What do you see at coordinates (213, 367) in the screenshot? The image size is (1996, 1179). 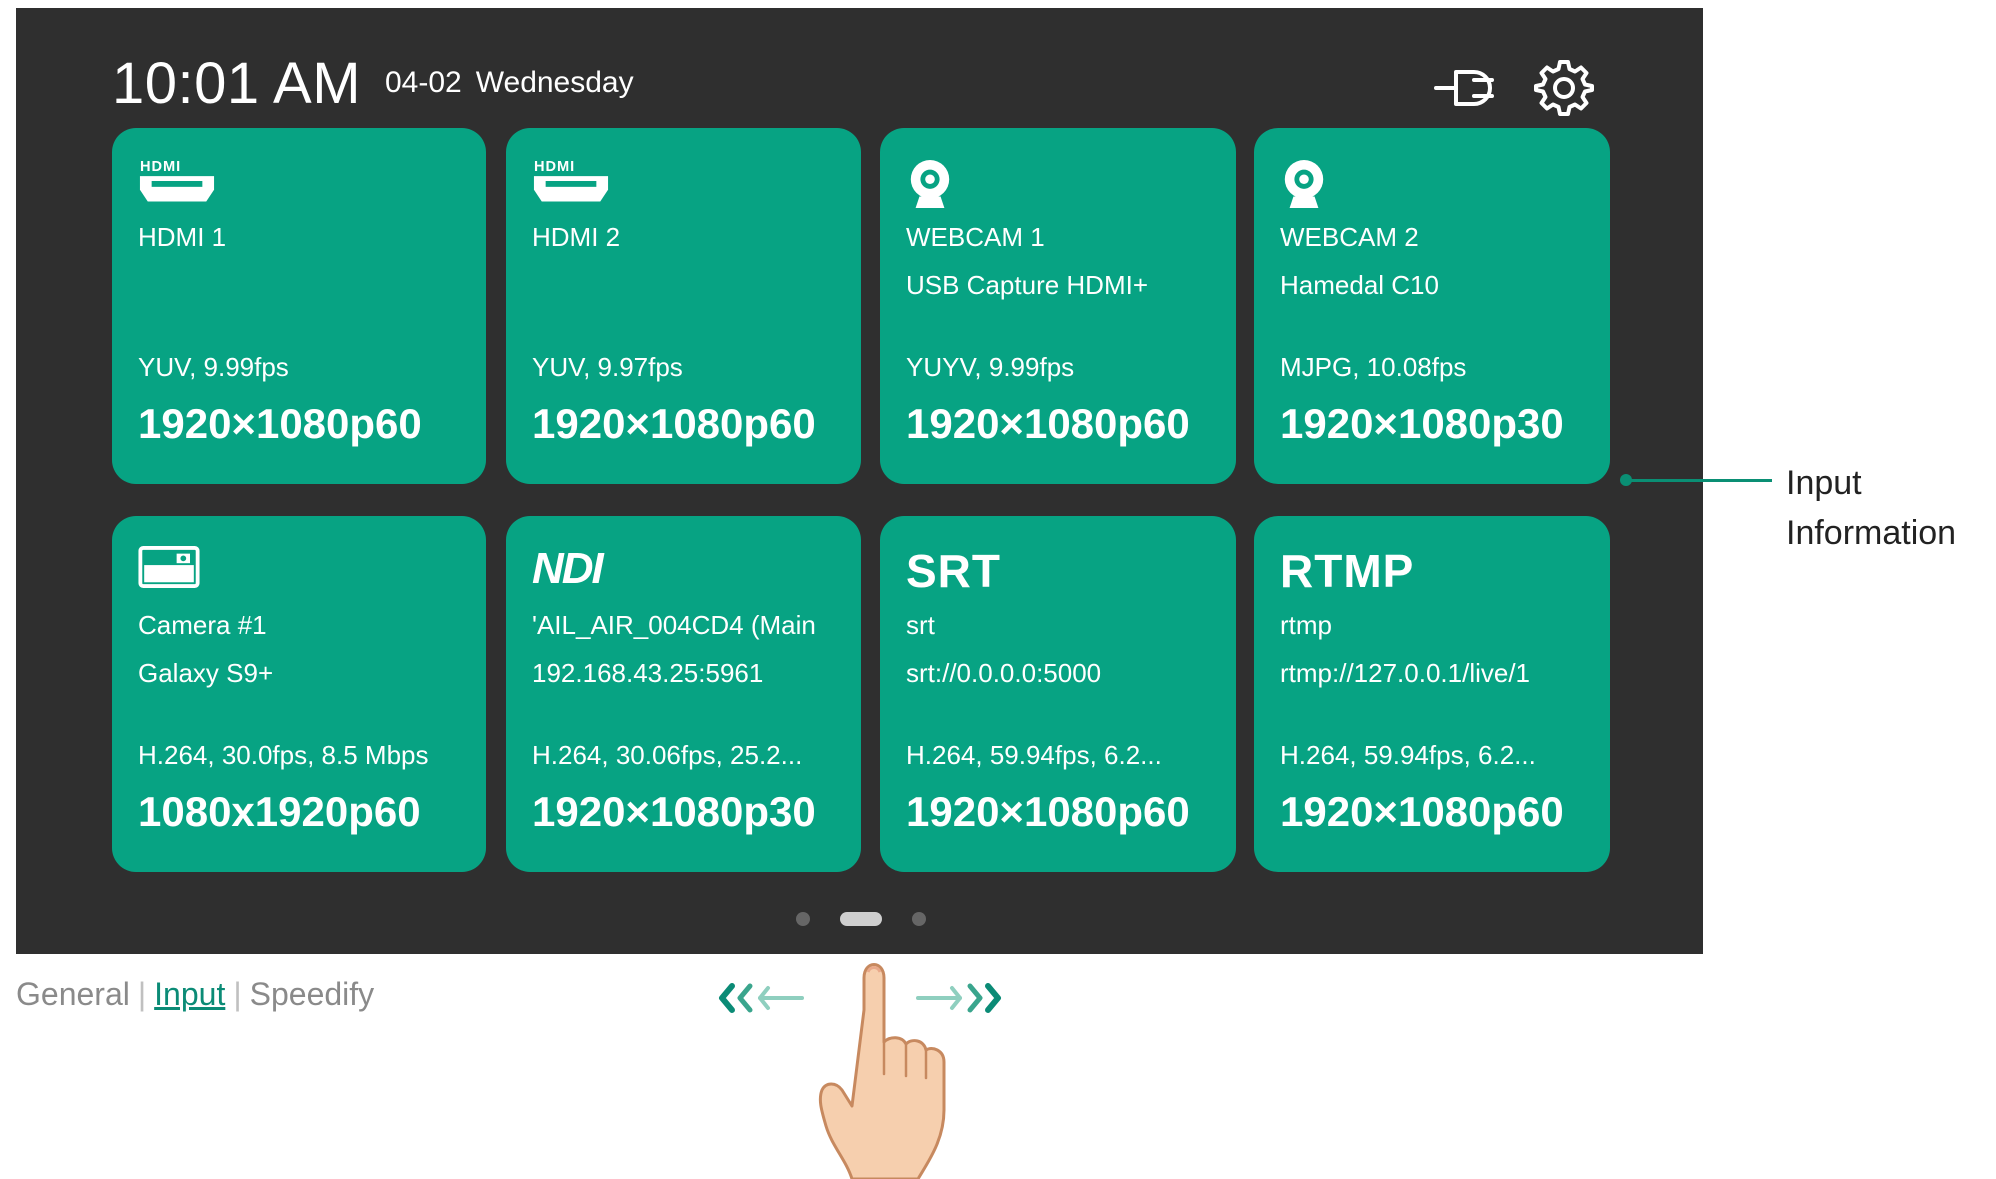 I see `input-format: YUV, 9.99fps` at bounding box center [213, 367].